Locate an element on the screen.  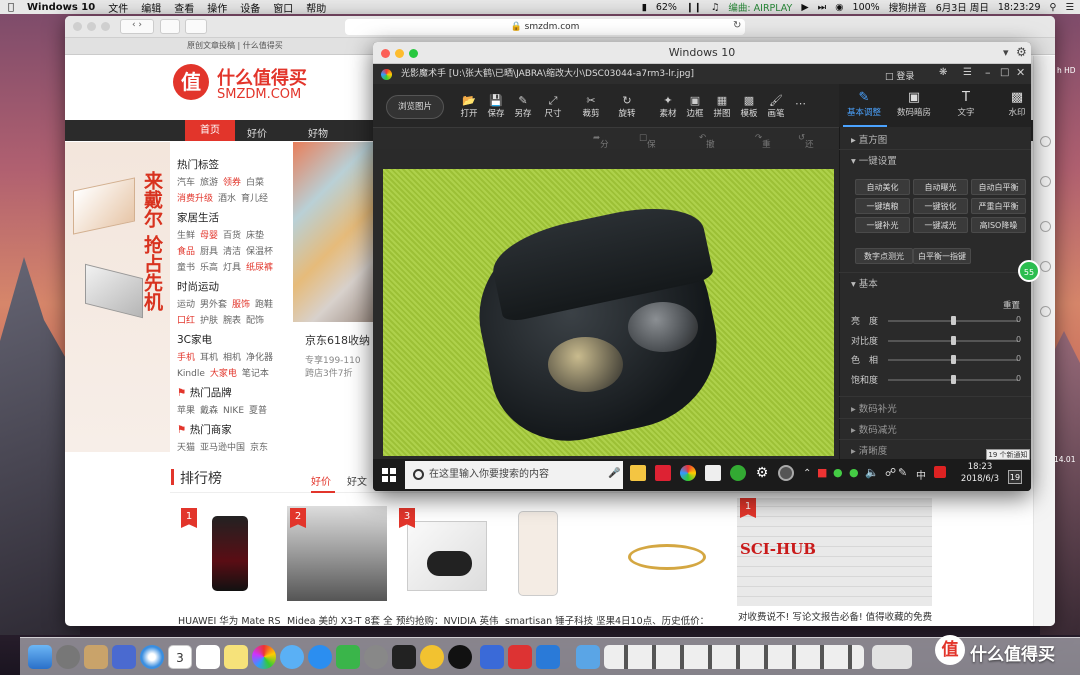
btn-oneclick-light: 一键补光 is located at coordinates (882, 225).